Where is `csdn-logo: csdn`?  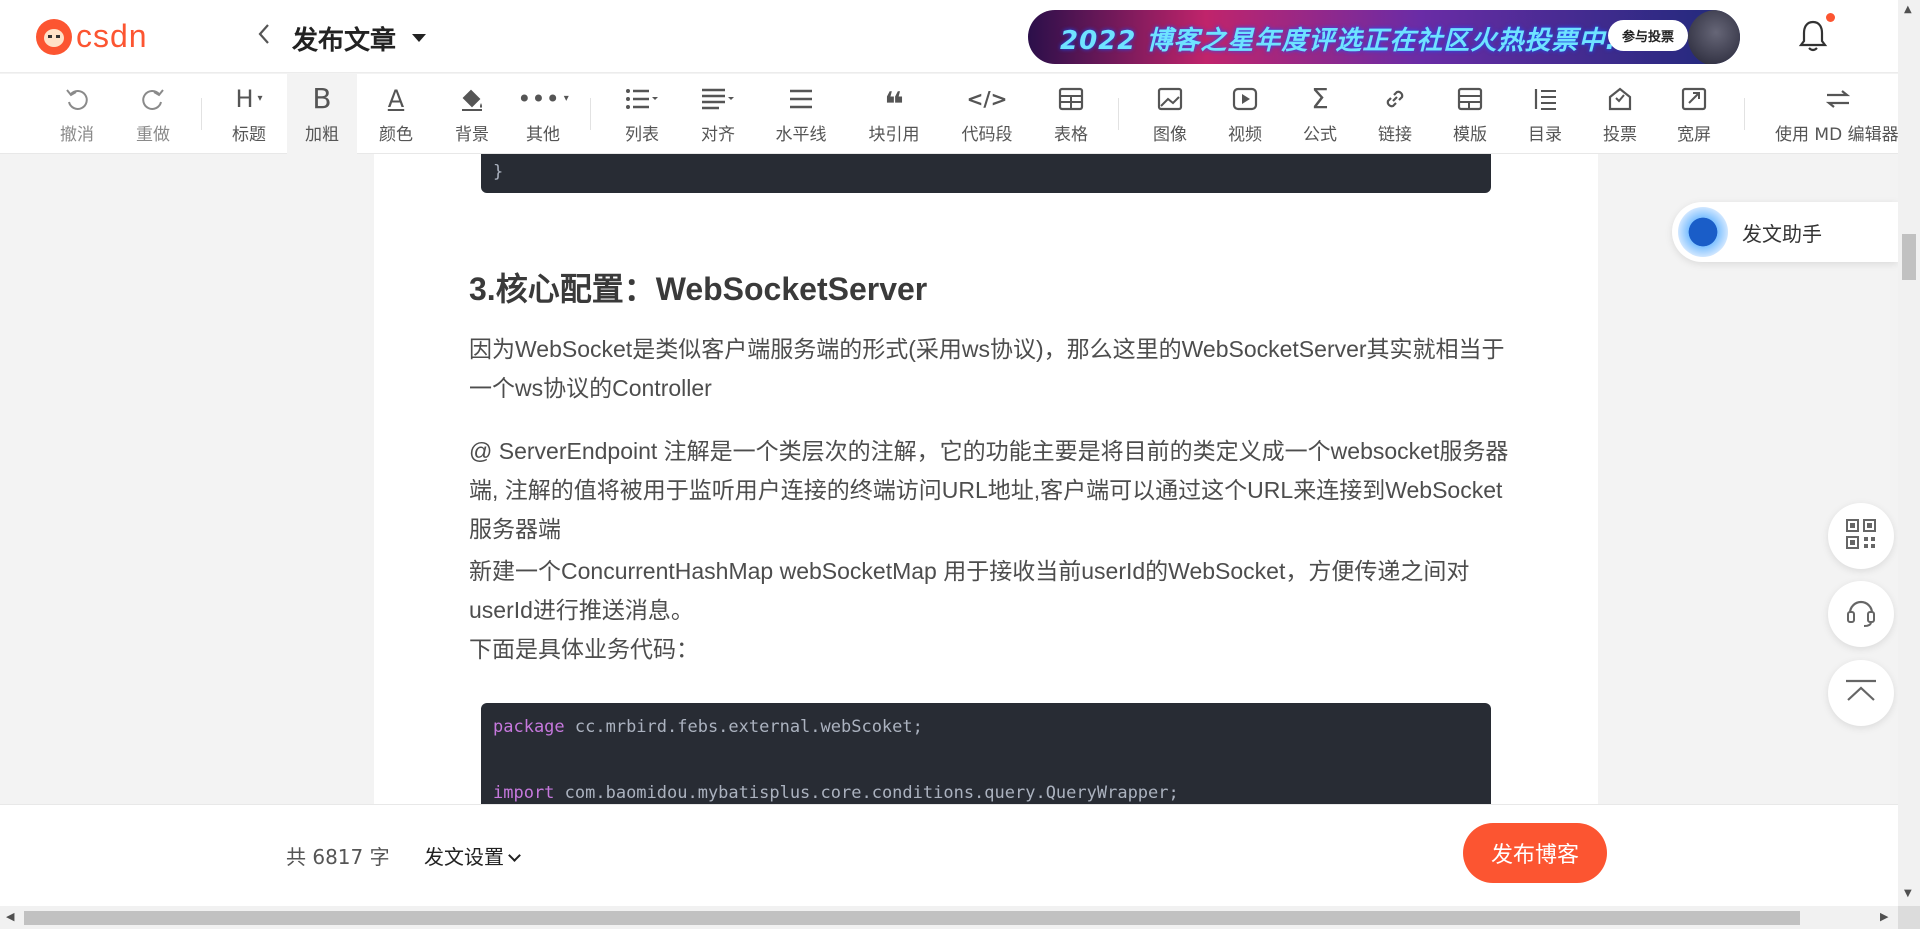 csdn-logo: csdn is located at coordinates (92, 36).